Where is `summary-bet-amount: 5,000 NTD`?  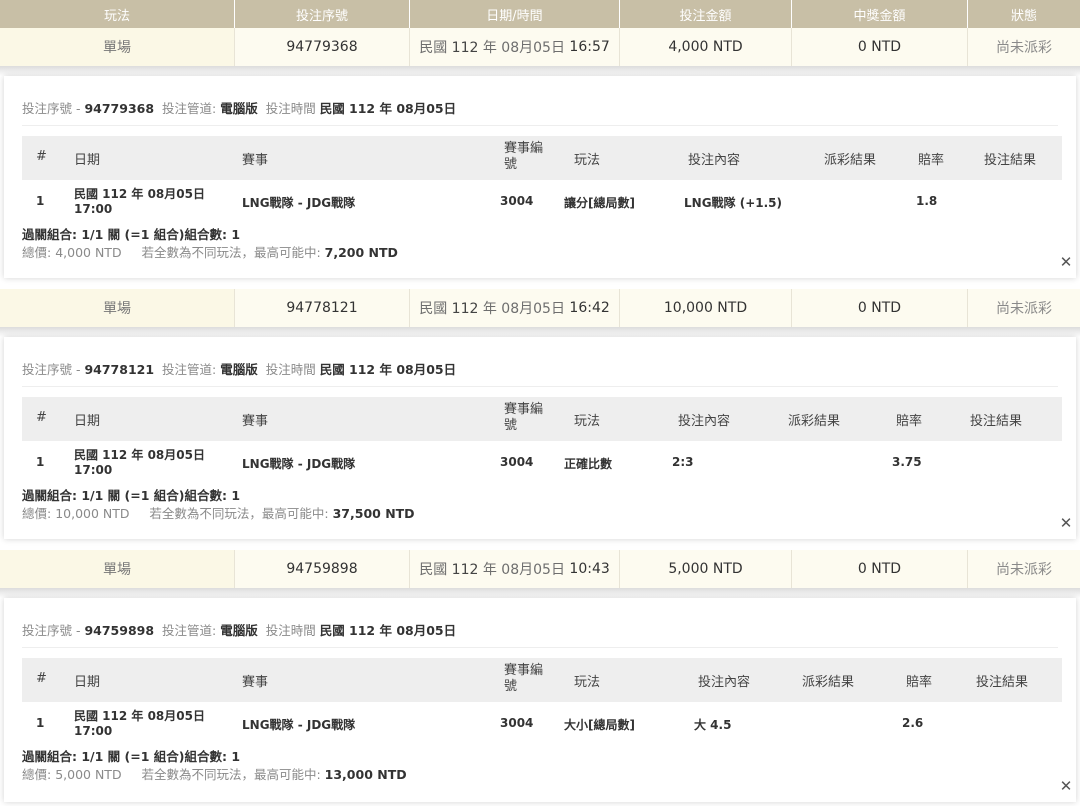
summary-bet-amount: 5,000 NTD is located at coordinates (706, 569).